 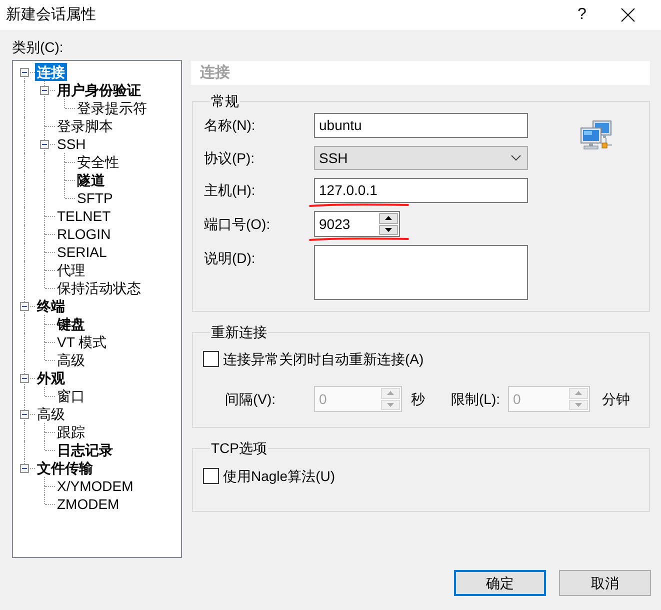 What do you see at coordinates (71, 270) in the screenshot?
I see `tree-item: 代理` at bounding box center [71, 270].